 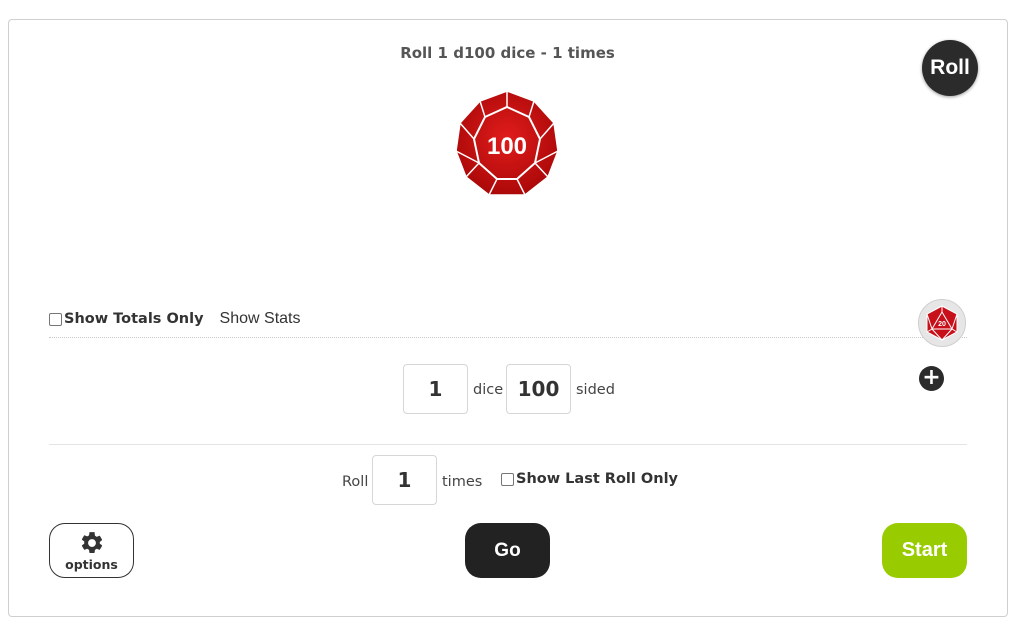 I want to click on roll-times-input: 1, so click(x=404, y=480).